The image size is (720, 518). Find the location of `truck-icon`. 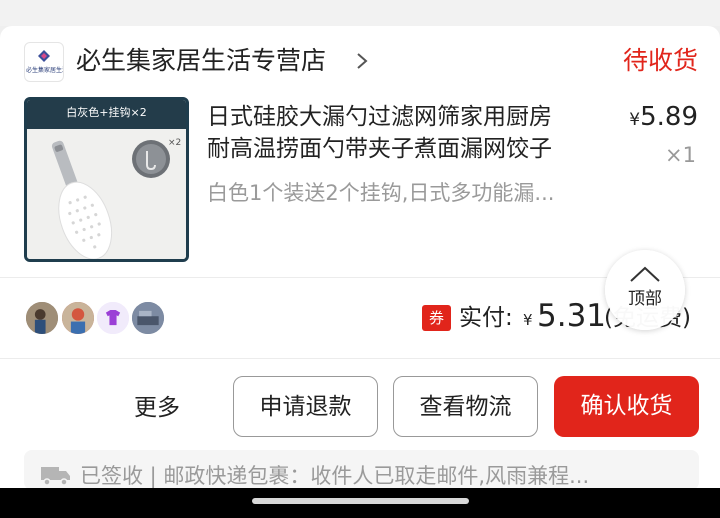

truck-icon is located at coordinates (55, 476).